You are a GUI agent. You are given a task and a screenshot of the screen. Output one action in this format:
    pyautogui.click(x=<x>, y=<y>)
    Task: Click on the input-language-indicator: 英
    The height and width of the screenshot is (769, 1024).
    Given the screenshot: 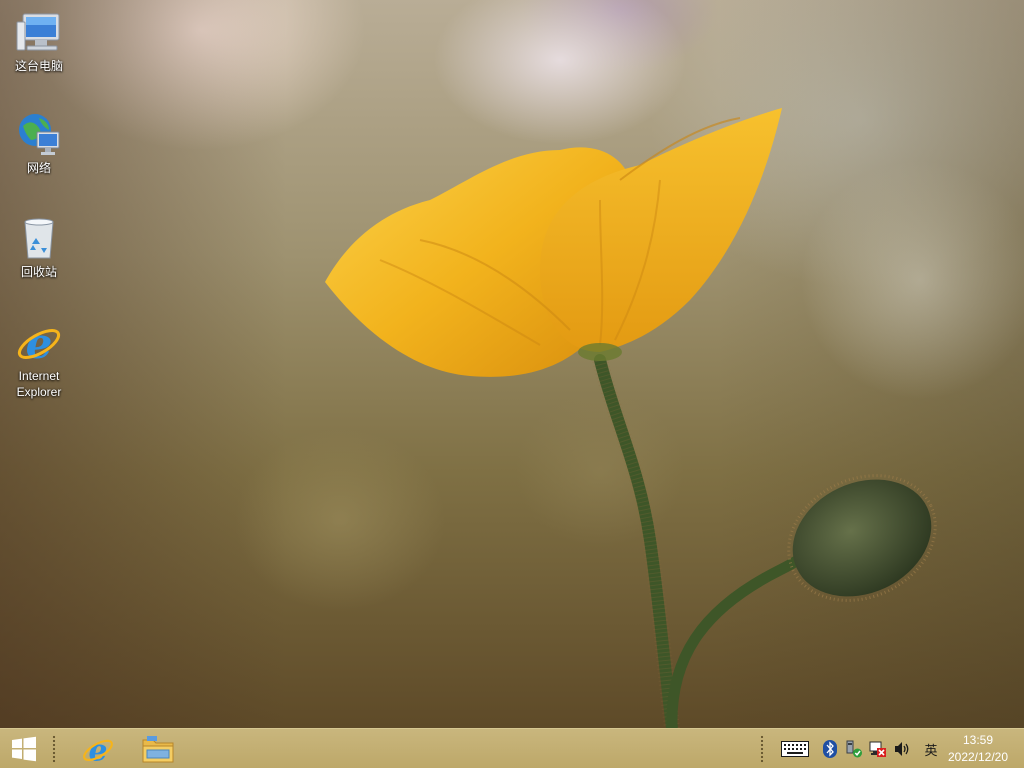 What is the action you would take?
    pyautogui.click(x=931, y=749)
    